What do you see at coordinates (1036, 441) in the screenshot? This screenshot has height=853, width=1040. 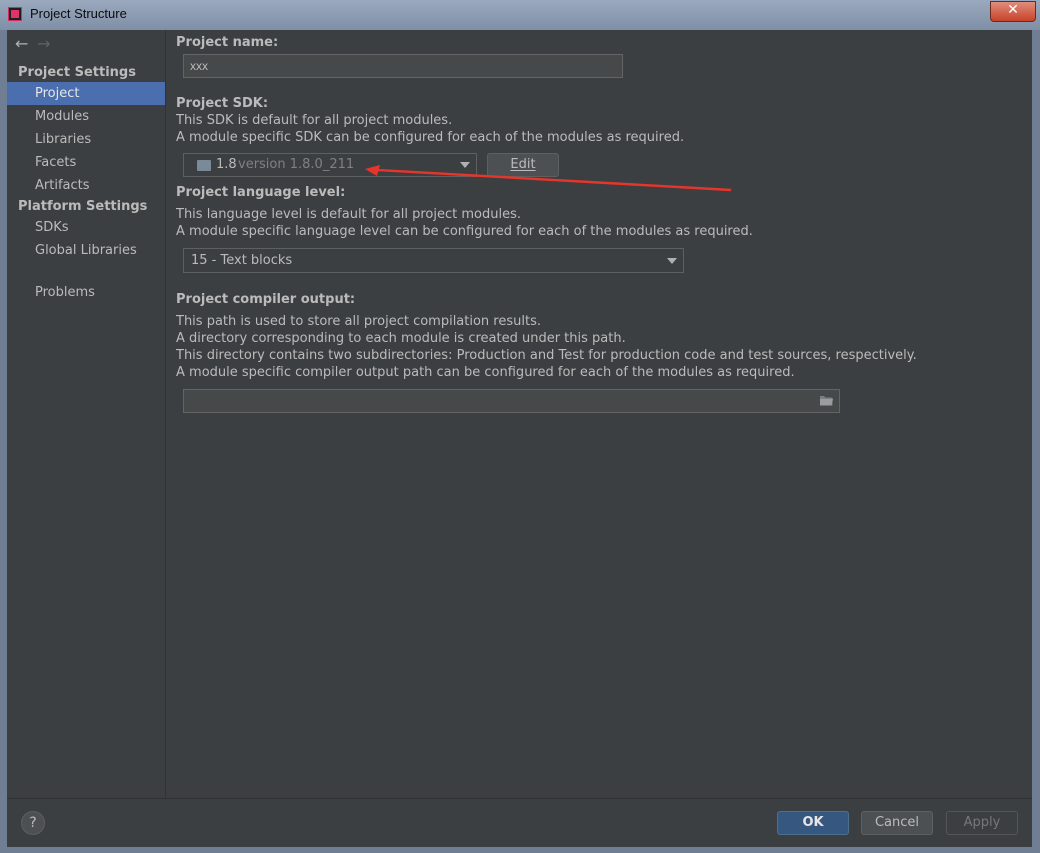 I see `window-frame-right` at bounding box center [1036, 441].